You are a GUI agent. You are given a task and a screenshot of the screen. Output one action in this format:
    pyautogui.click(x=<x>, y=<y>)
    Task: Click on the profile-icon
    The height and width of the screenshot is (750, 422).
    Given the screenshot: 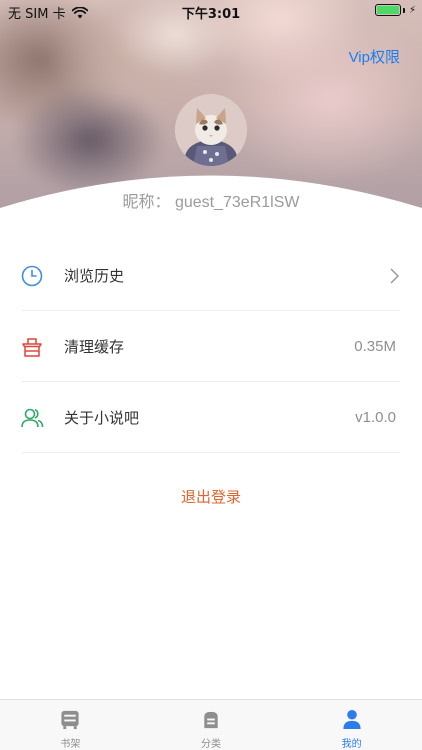 What is the action you would take?
    pyautogui.click(x=352, y=719)
    